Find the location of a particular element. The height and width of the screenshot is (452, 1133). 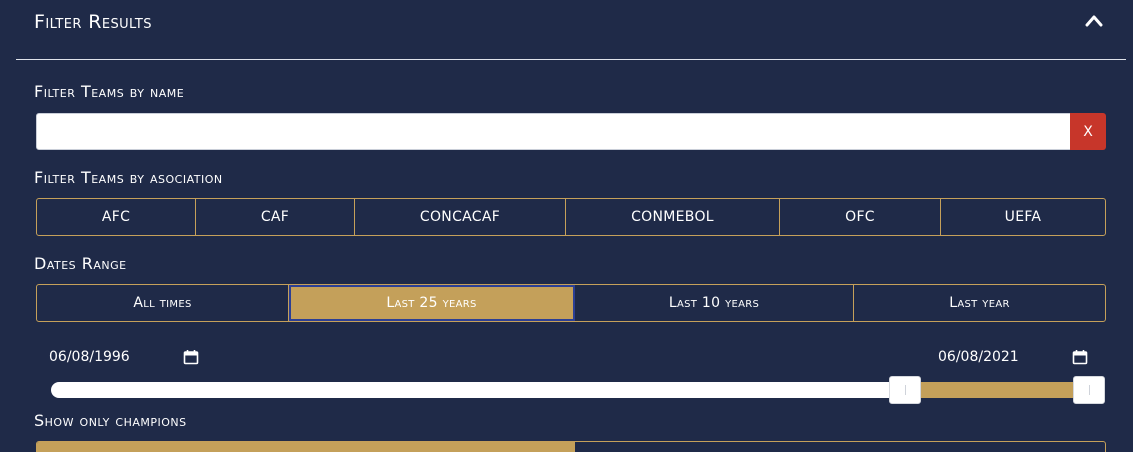

association-option-ofc: OFC is located at coordinates (860, 217).